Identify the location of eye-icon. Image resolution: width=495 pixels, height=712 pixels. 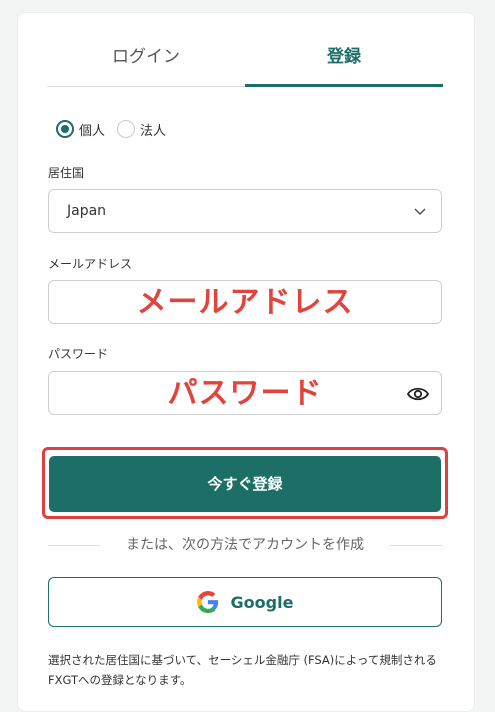
(418, 394).